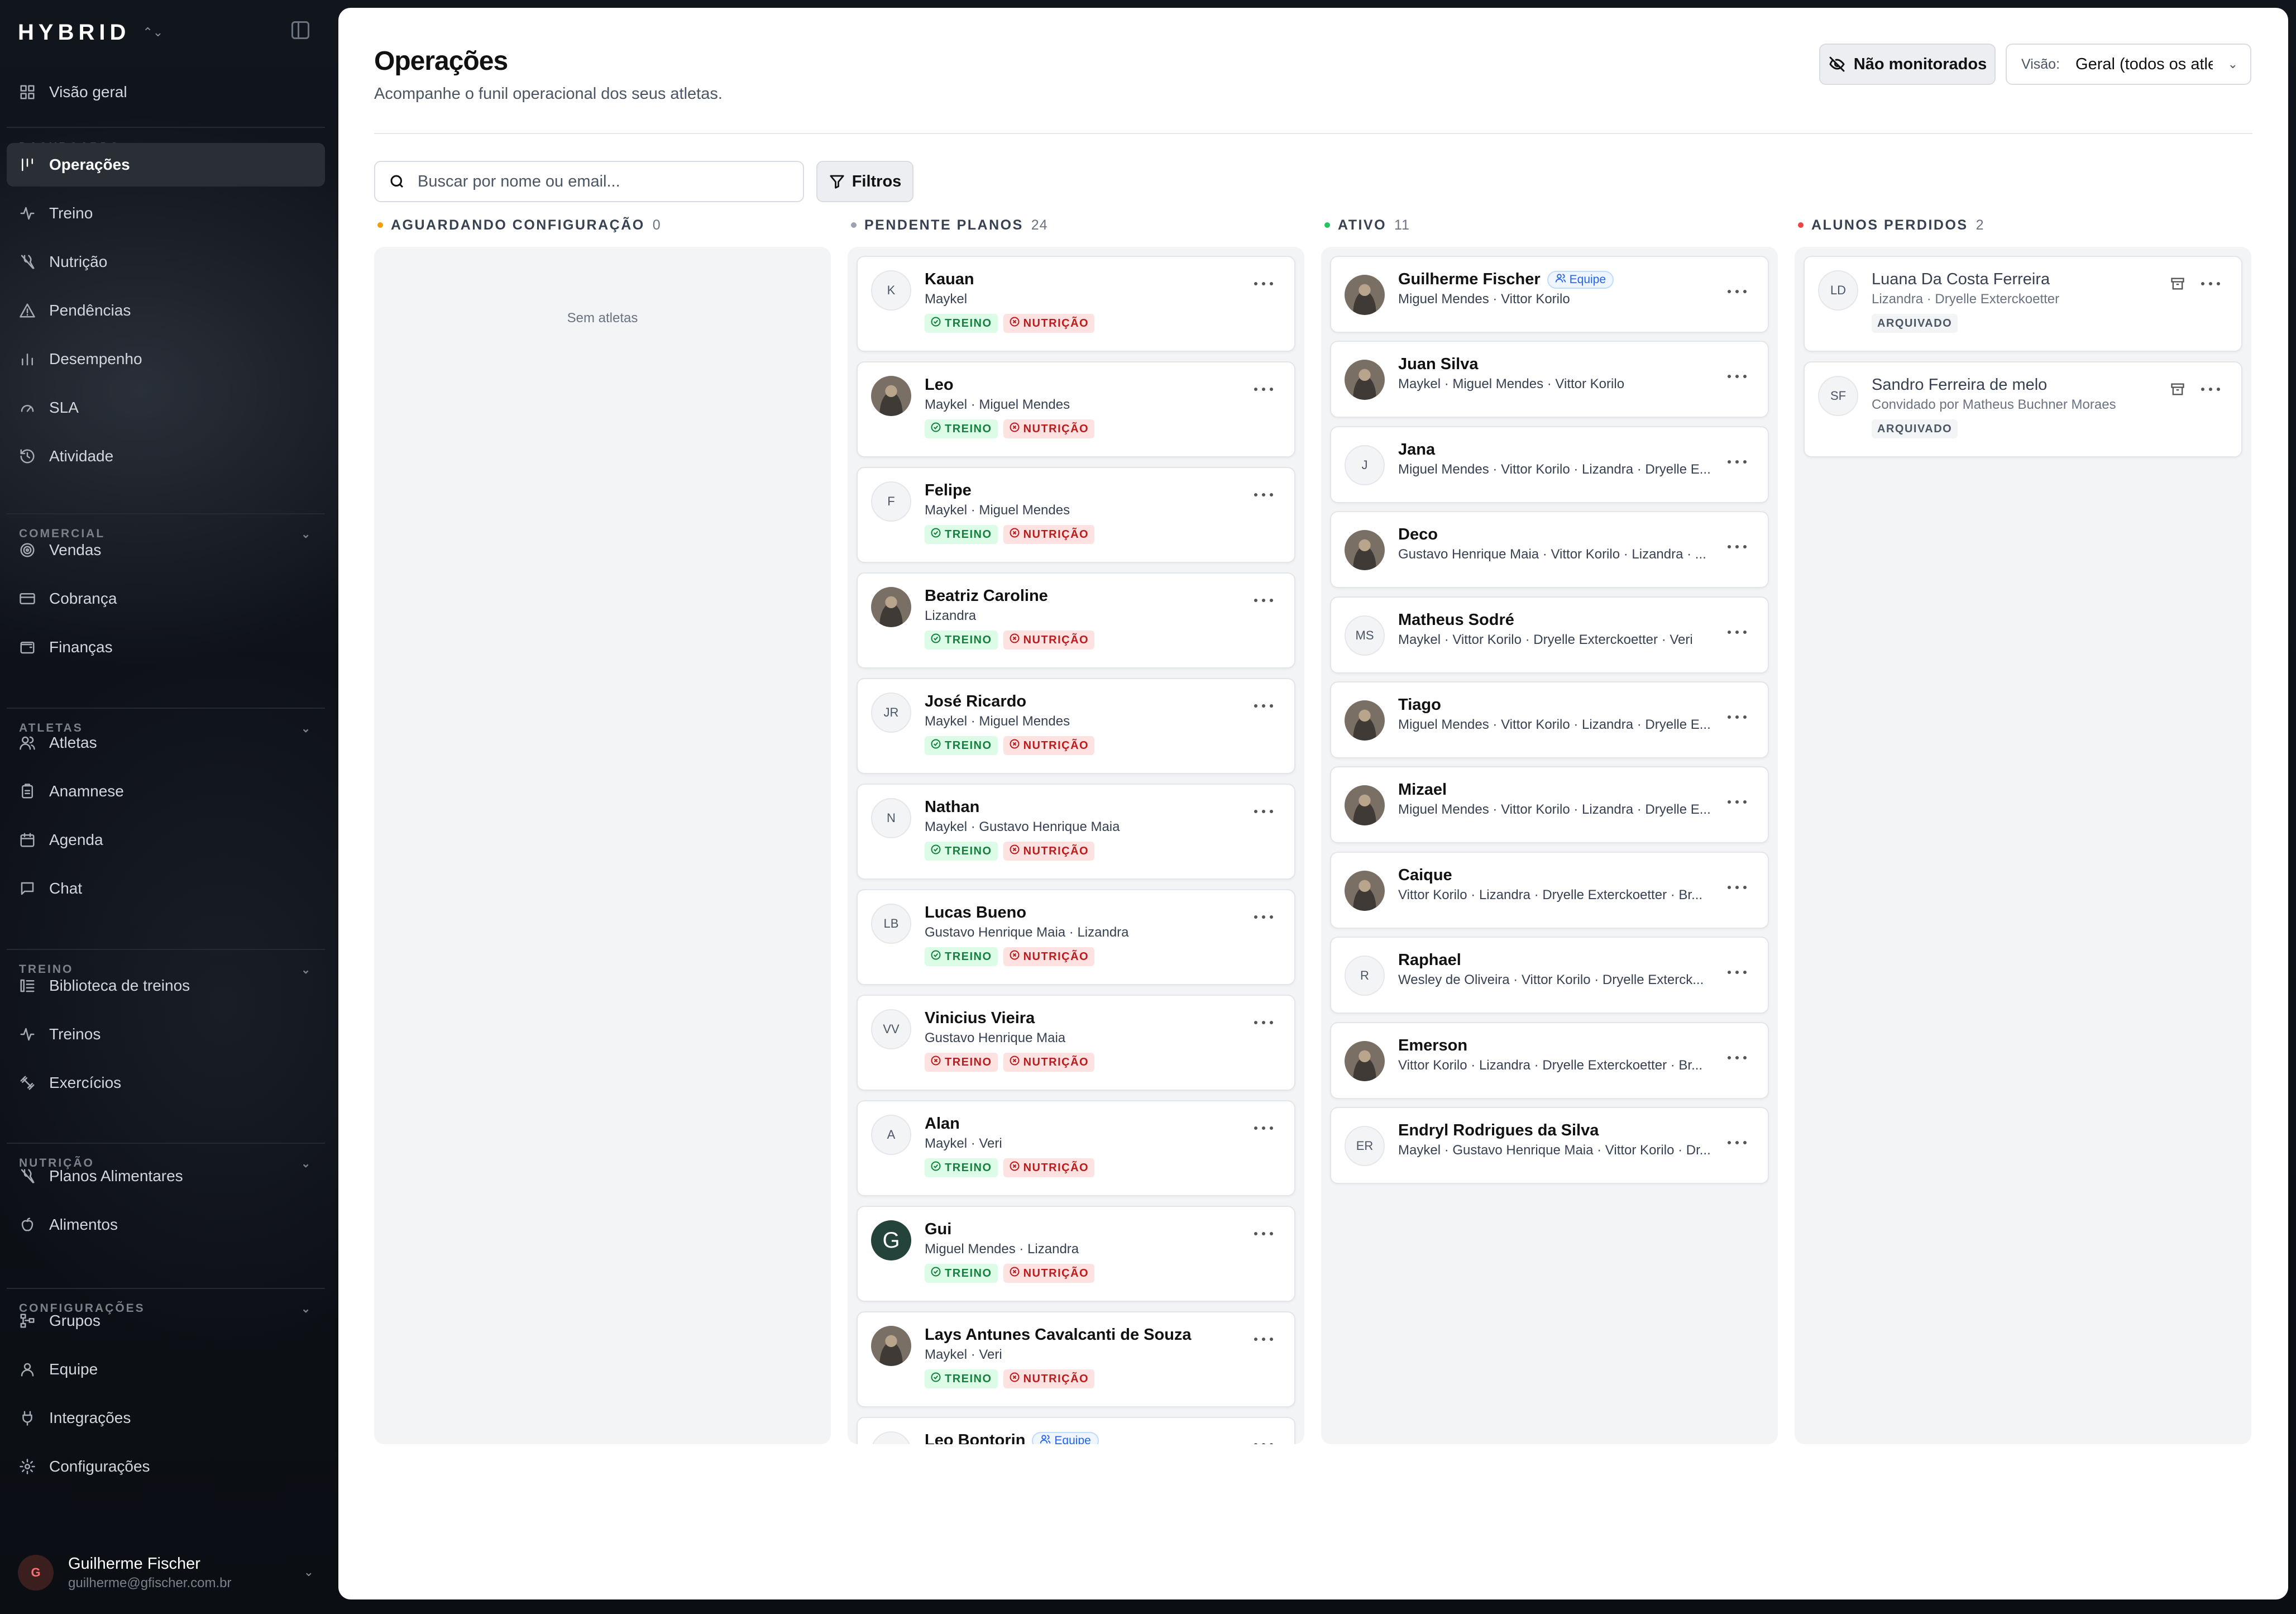 This screenshot has height=1614, width=2296. What do you see at coordinates (891, 1437) in the screenshot?
I see `avatar: LB` at bounding box center [891, 1437].